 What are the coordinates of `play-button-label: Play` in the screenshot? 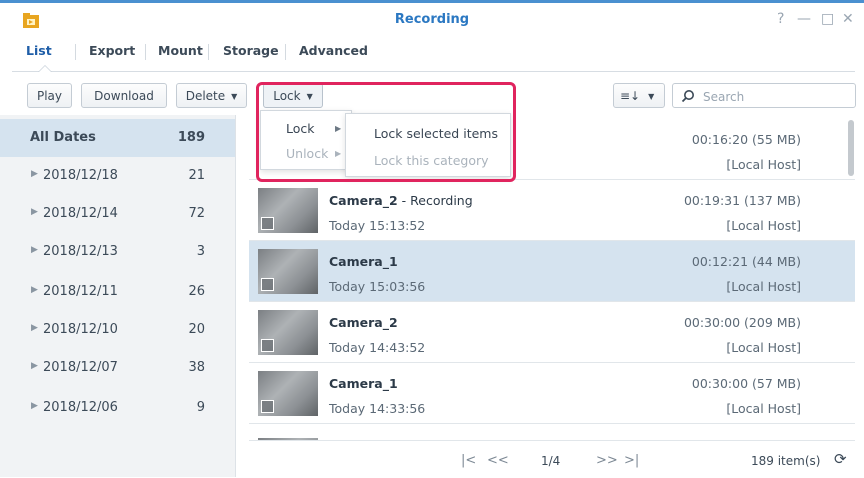 It's located at (49, 96).